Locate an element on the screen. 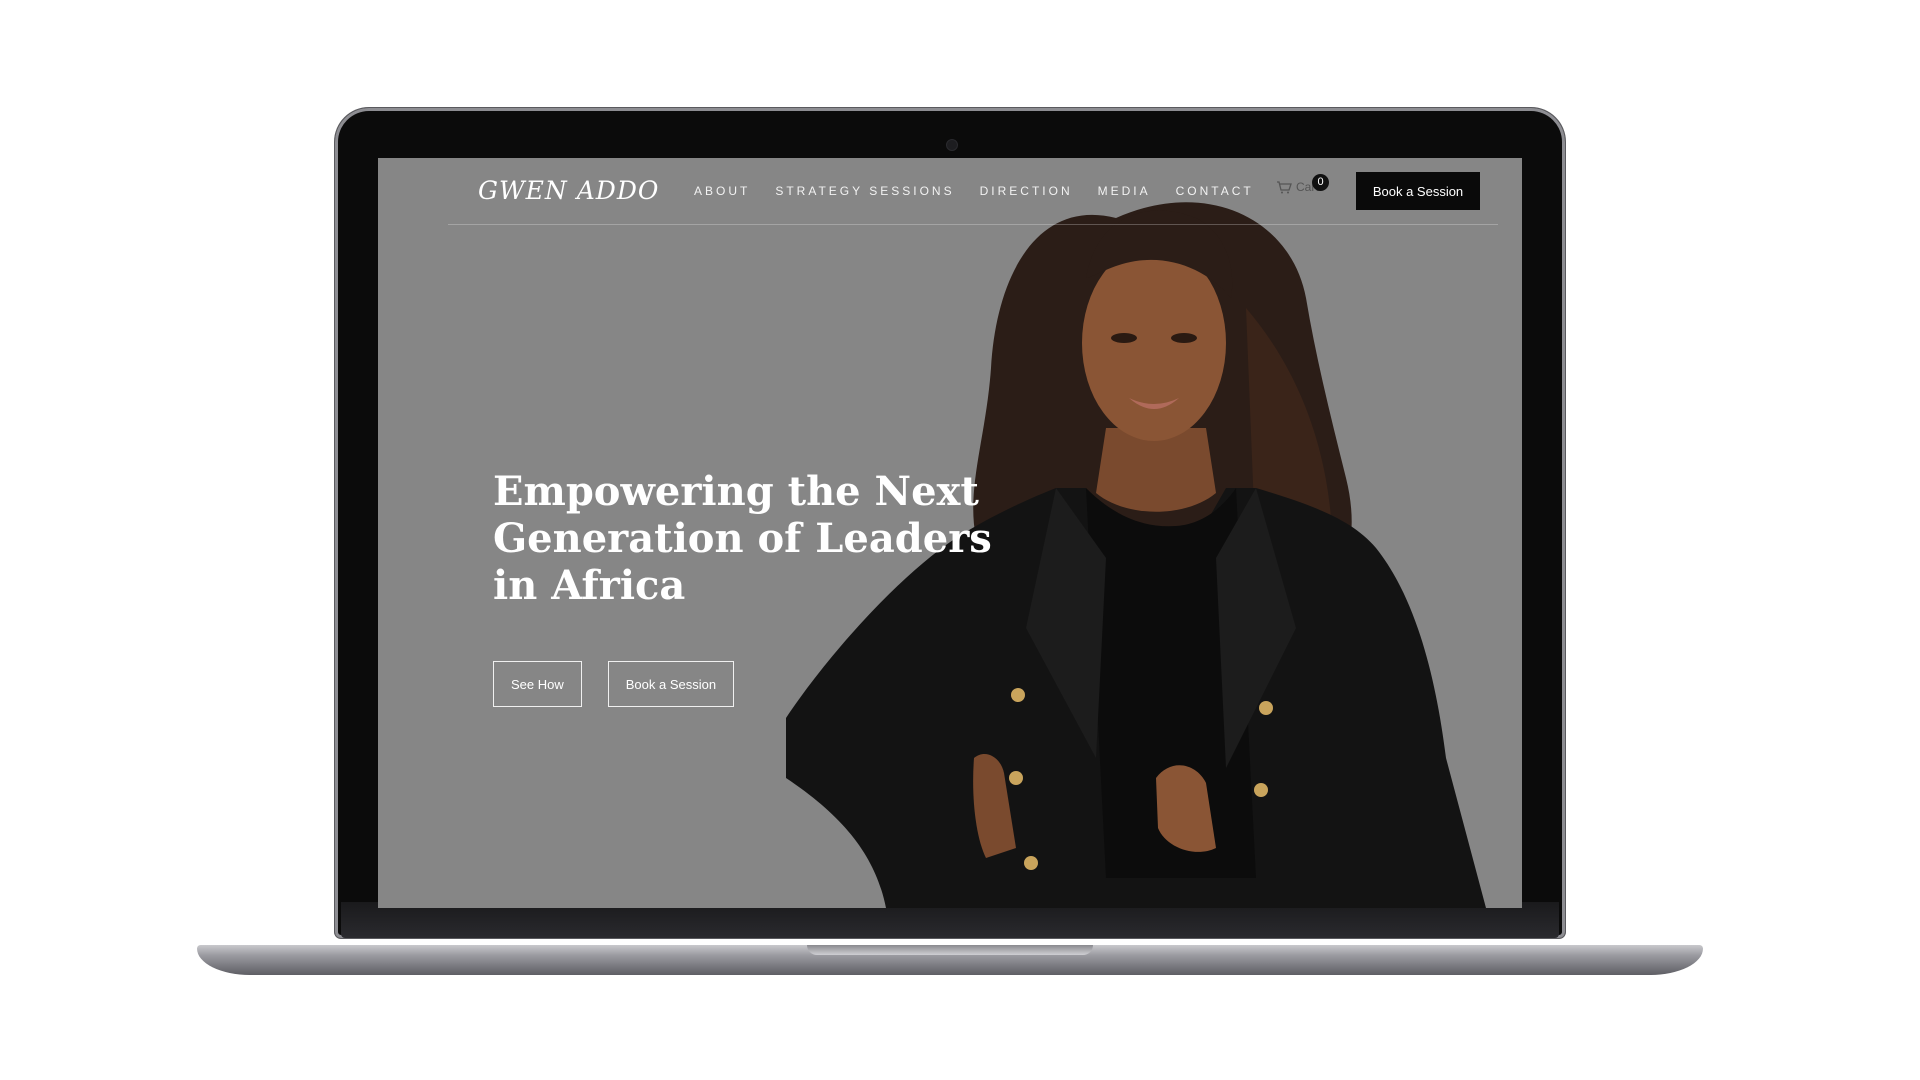 This screenshot has height=1080, width=1920. nav-about: ABOUT is located at coordinates (722, 191).